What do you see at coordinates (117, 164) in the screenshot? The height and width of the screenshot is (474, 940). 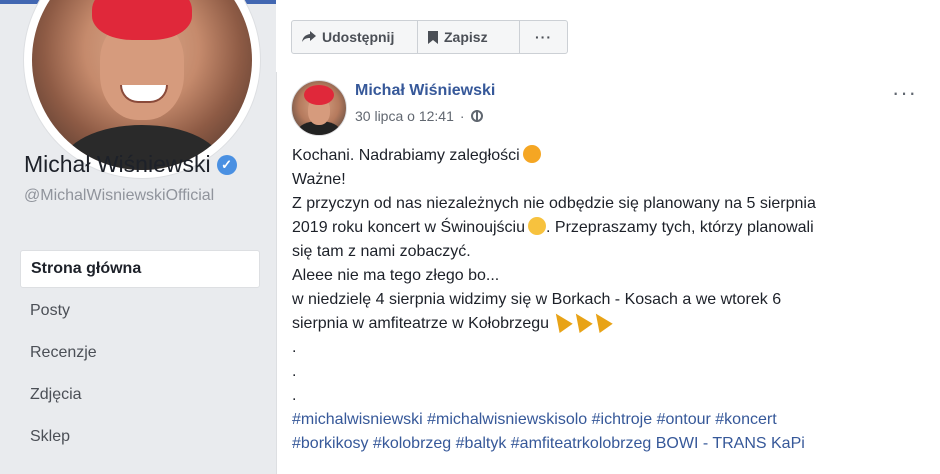 I see `page-name-text: Michał Wiśniewski` at bounding box center [117, 164].